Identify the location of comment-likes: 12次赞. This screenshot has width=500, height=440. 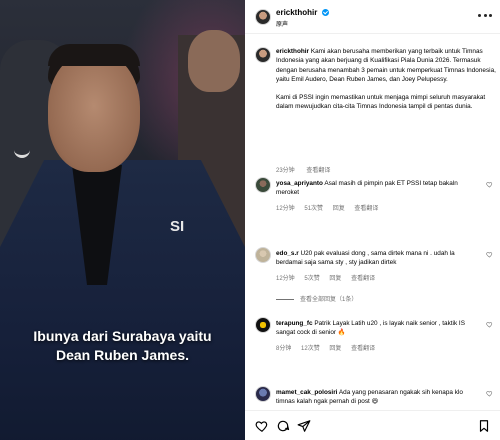
(310, 349).